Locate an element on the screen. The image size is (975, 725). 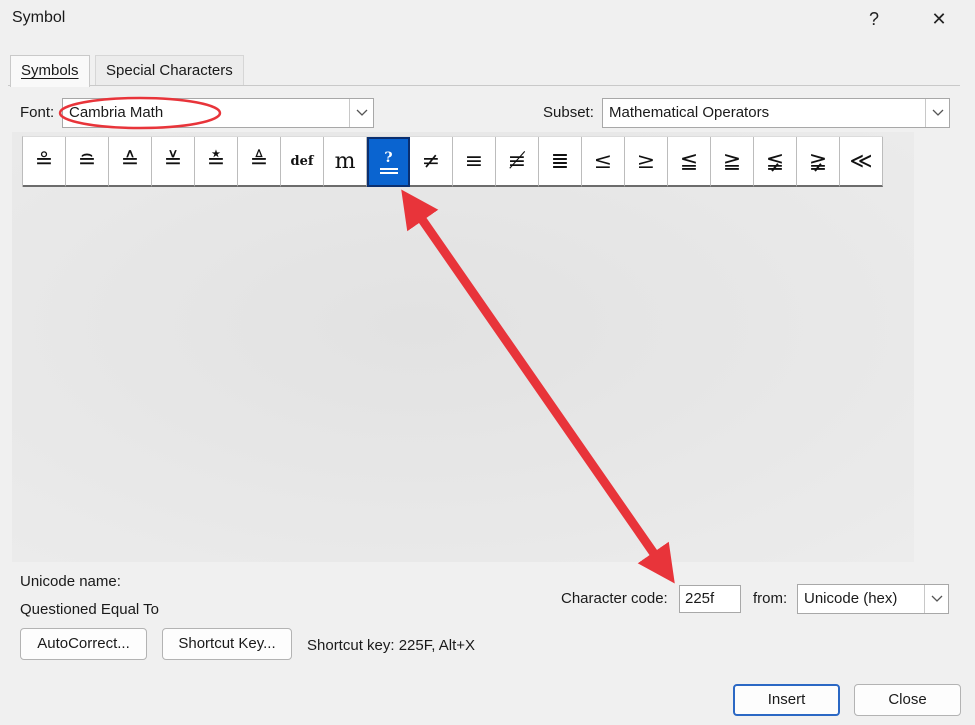
tab-special-characters-label: Special Characters is located at coordinates (169, 70).